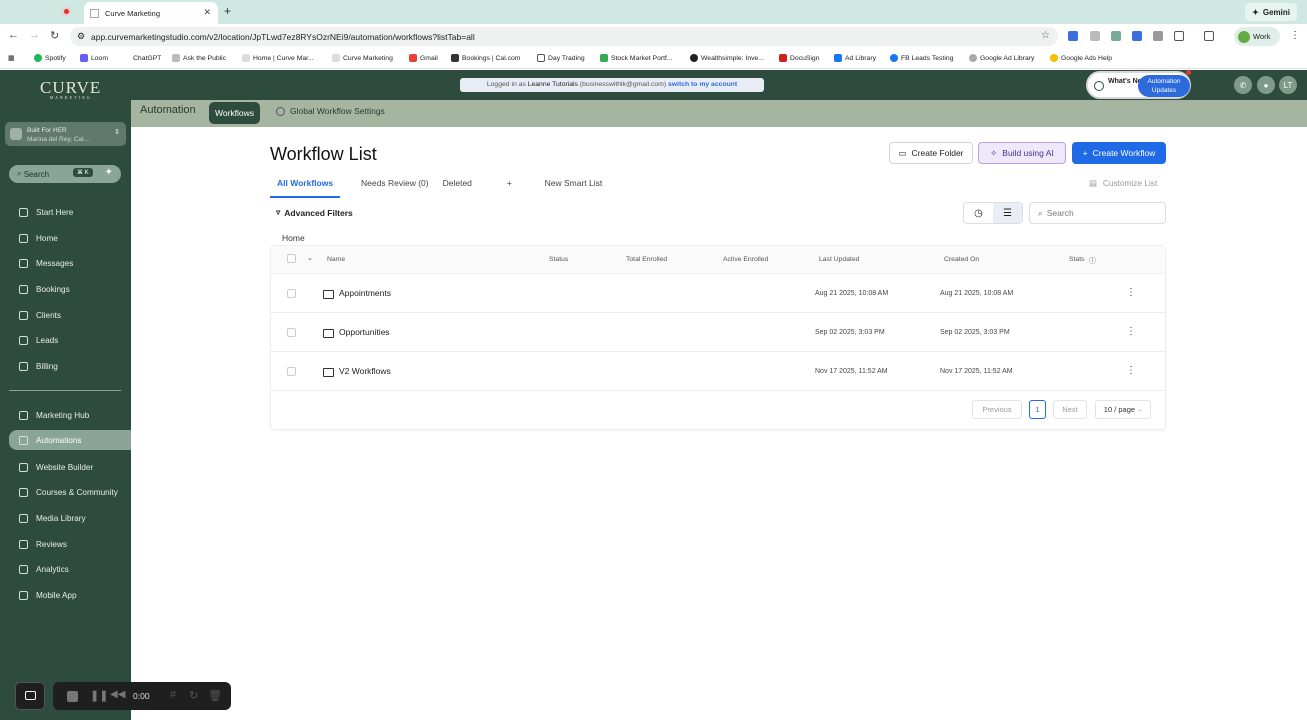 This screenshot has width=1307, height=720. I want to click on next-page-button: Next, so click(1070, 409).